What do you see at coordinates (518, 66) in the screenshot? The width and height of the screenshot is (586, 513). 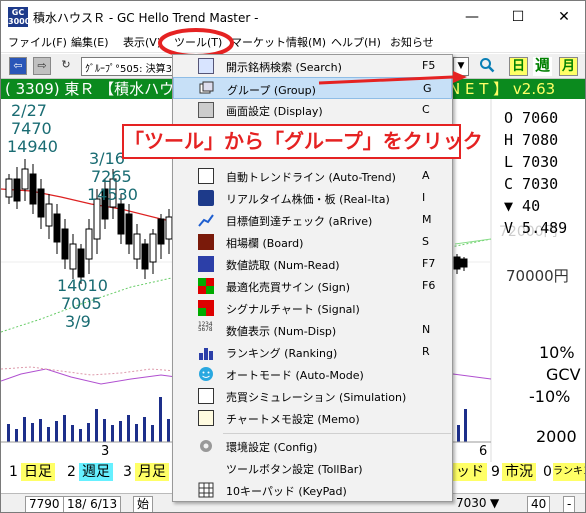 I see `day-button: 日` at bounding box center [518, 66].